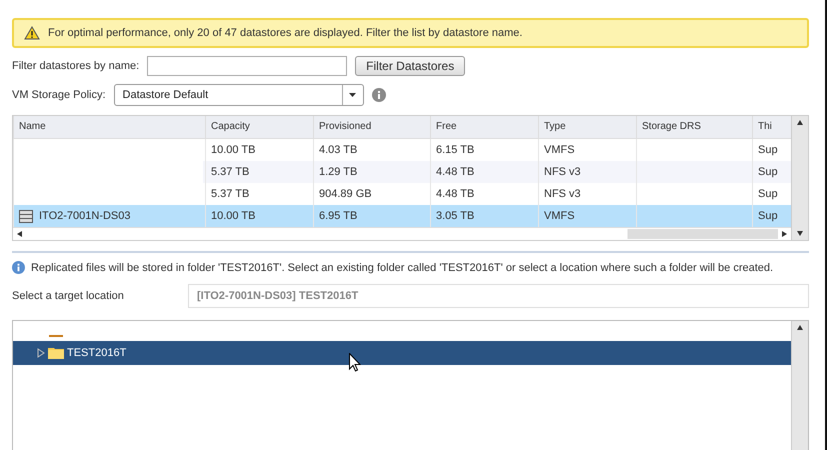 This screenshot has width=827, height=450. What do you see at coordinates (68, 296) in the screenshot?
I see `target-label: Select a target location` at bounding box center [68, 296].